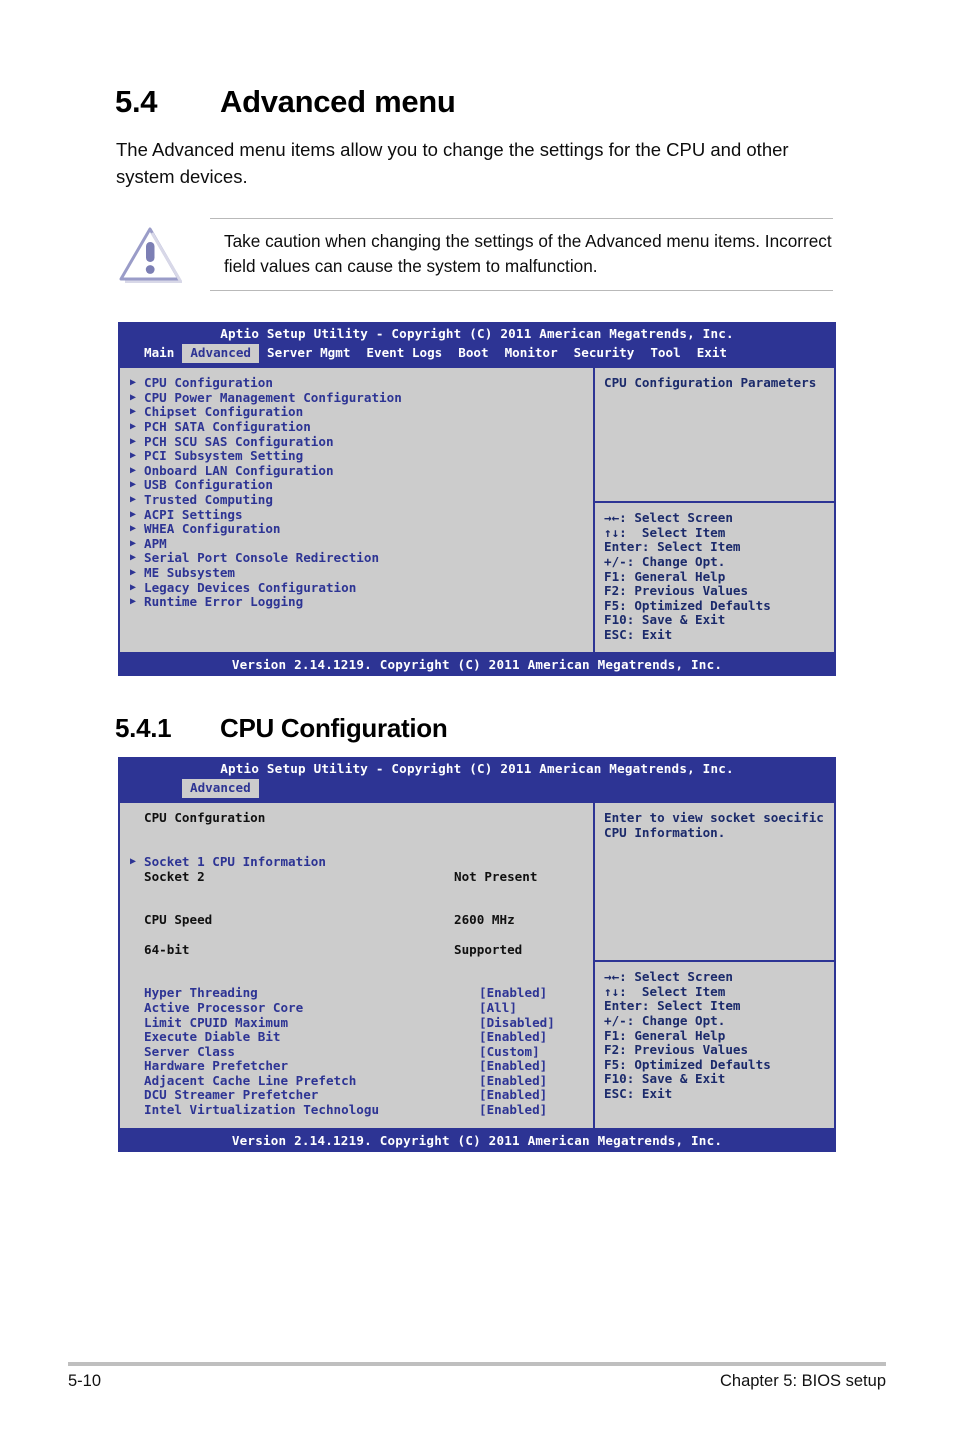  What do you see at coordinates (208, 485) in the screenshot?
I see `bios-menu-item-label: USB Configuration` at bounding box center [208, 485].